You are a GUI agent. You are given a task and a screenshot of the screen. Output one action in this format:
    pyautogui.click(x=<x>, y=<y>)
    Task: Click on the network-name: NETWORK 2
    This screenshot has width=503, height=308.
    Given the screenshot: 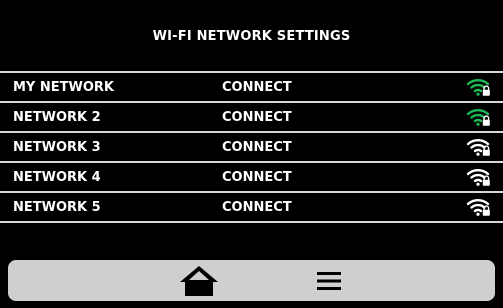 What is the action you would take?
    pyautogui.click(x=57, y=117)
    